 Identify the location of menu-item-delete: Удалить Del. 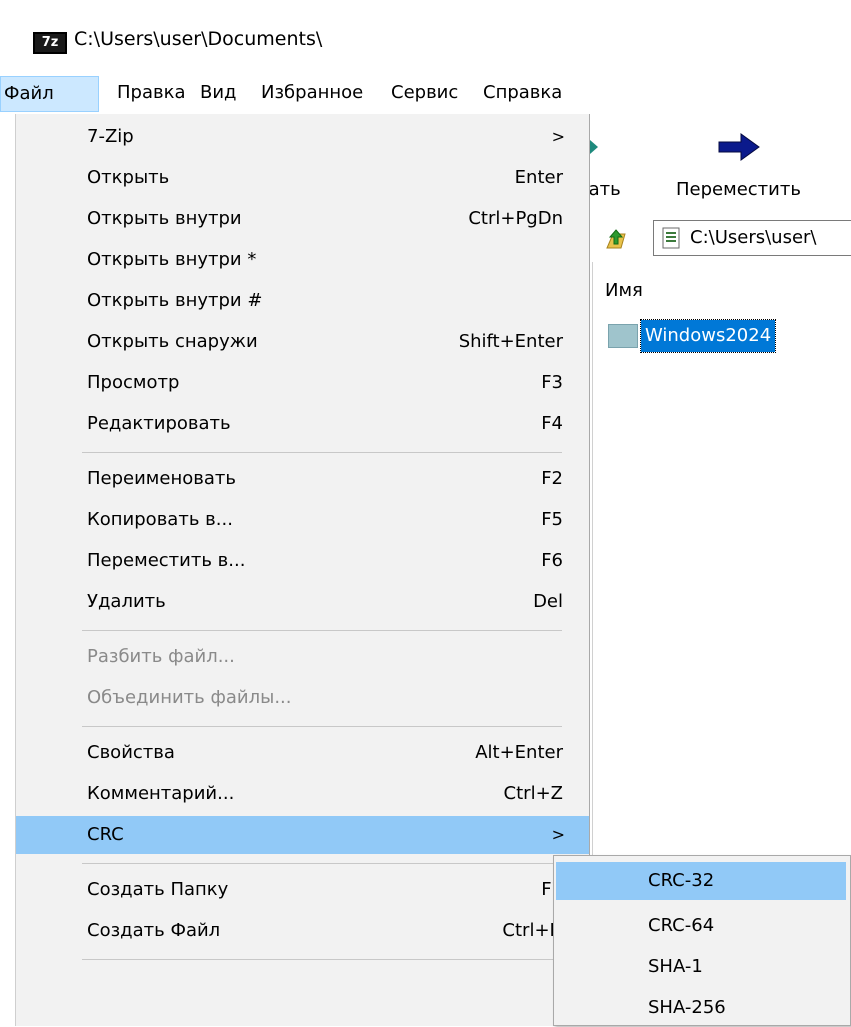
(302, 602).